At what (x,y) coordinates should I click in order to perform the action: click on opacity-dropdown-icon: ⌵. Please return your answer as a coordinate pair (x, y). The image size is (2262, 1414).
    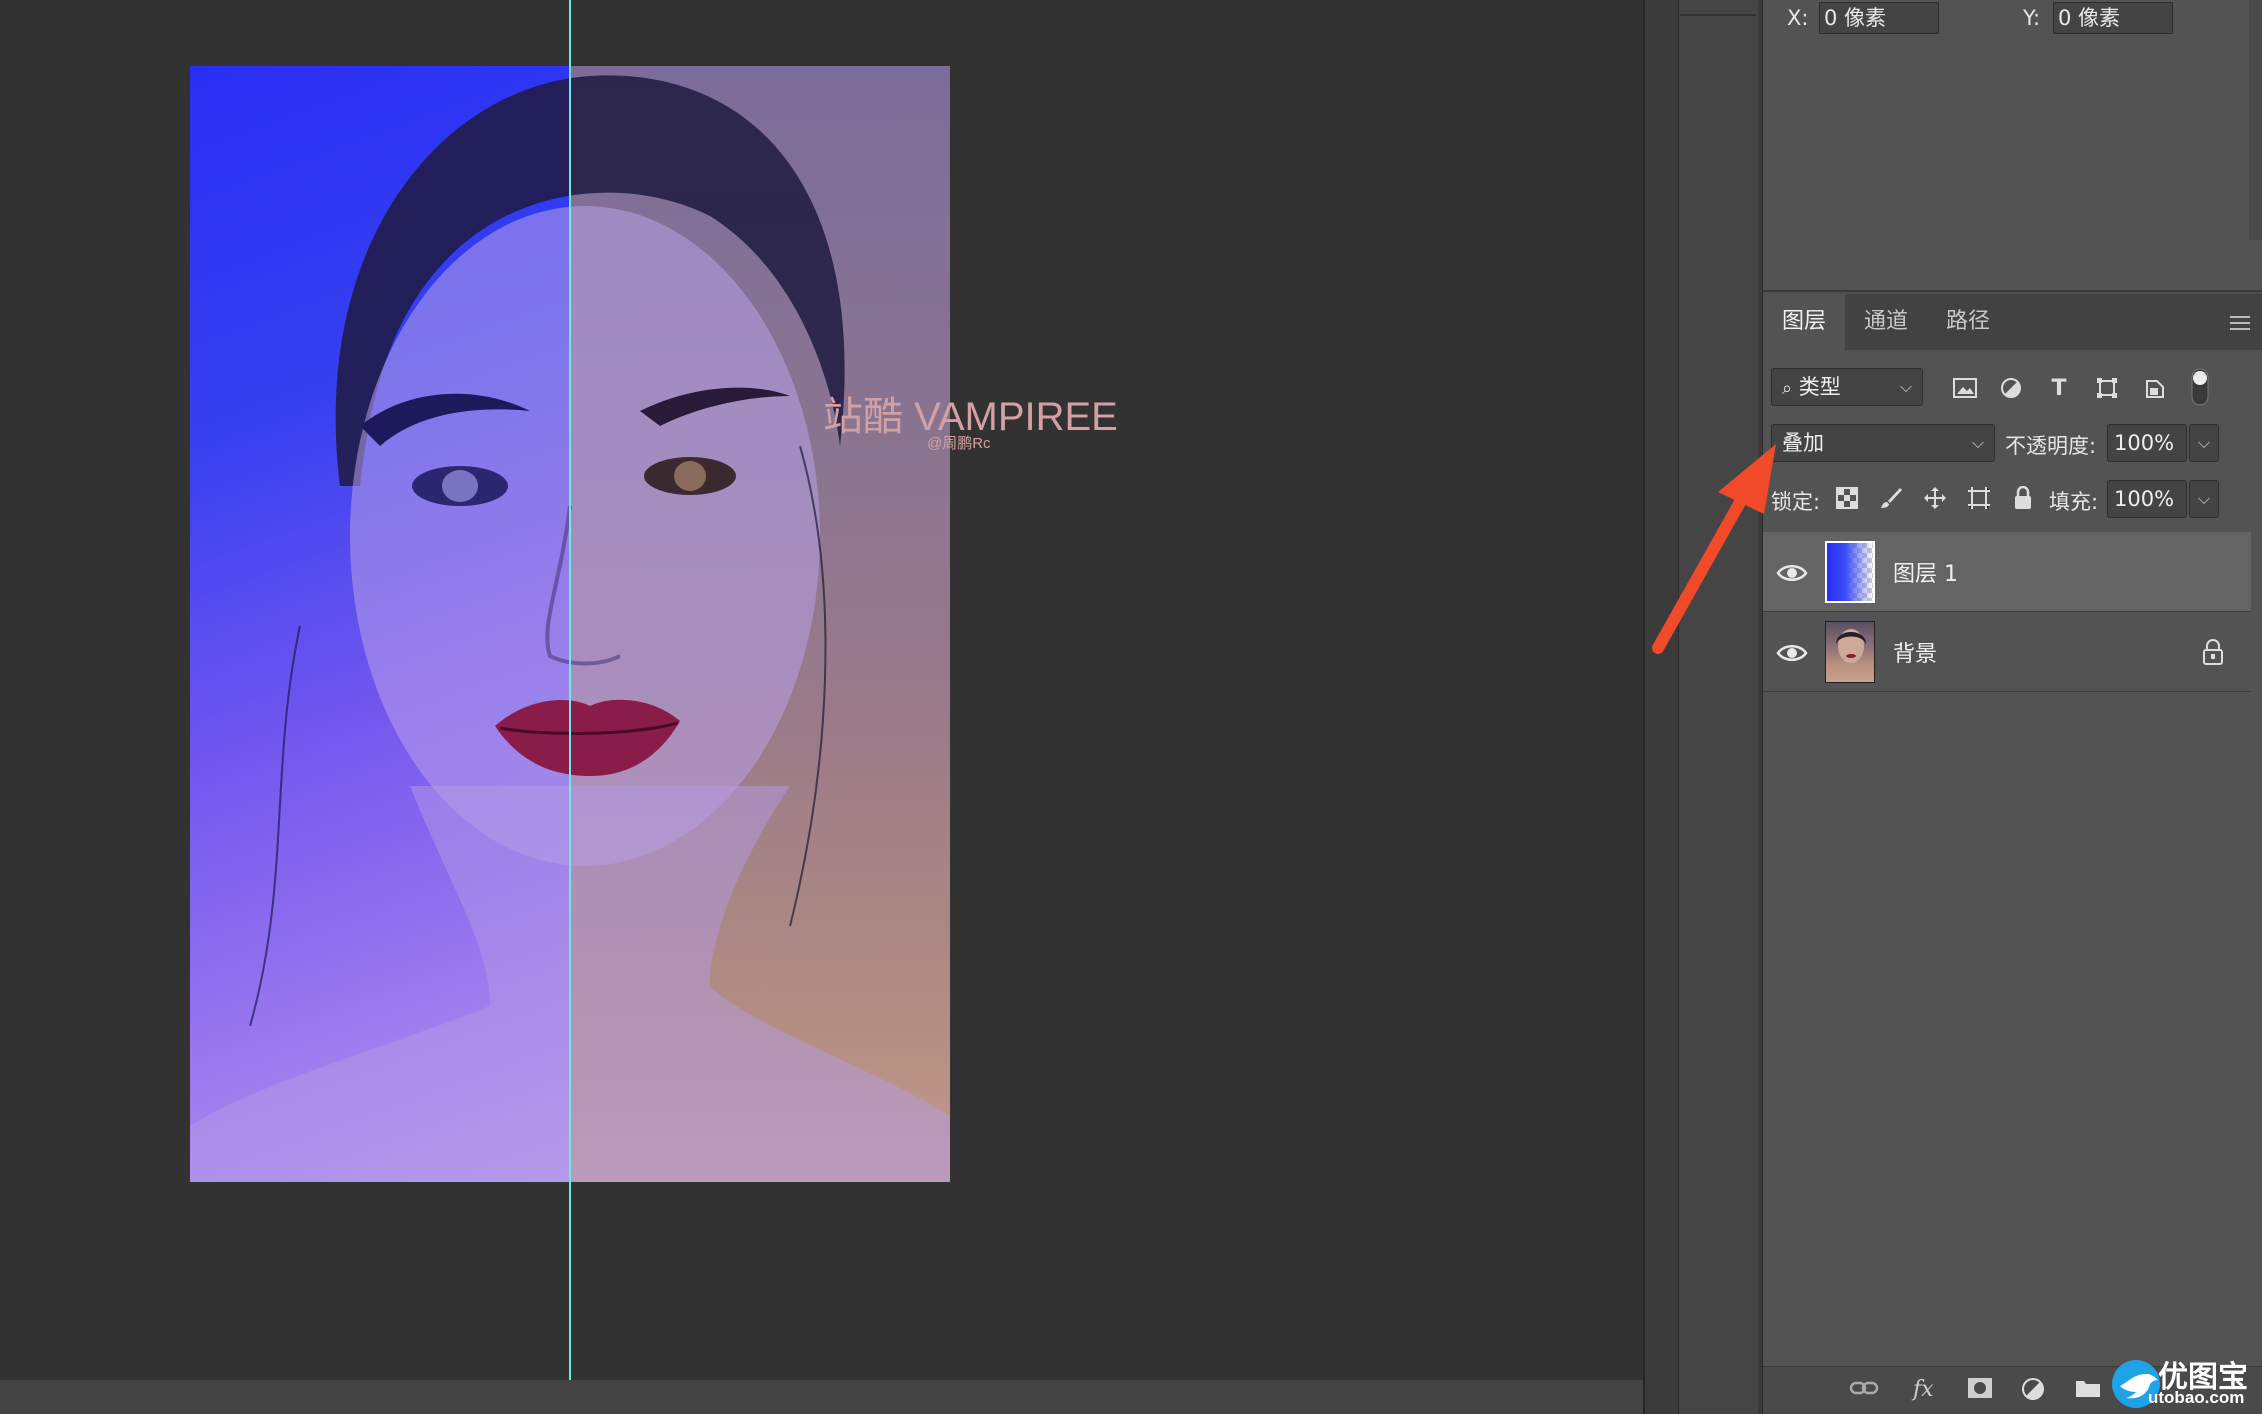
    Looking at the image, I should click on (2204, 443).